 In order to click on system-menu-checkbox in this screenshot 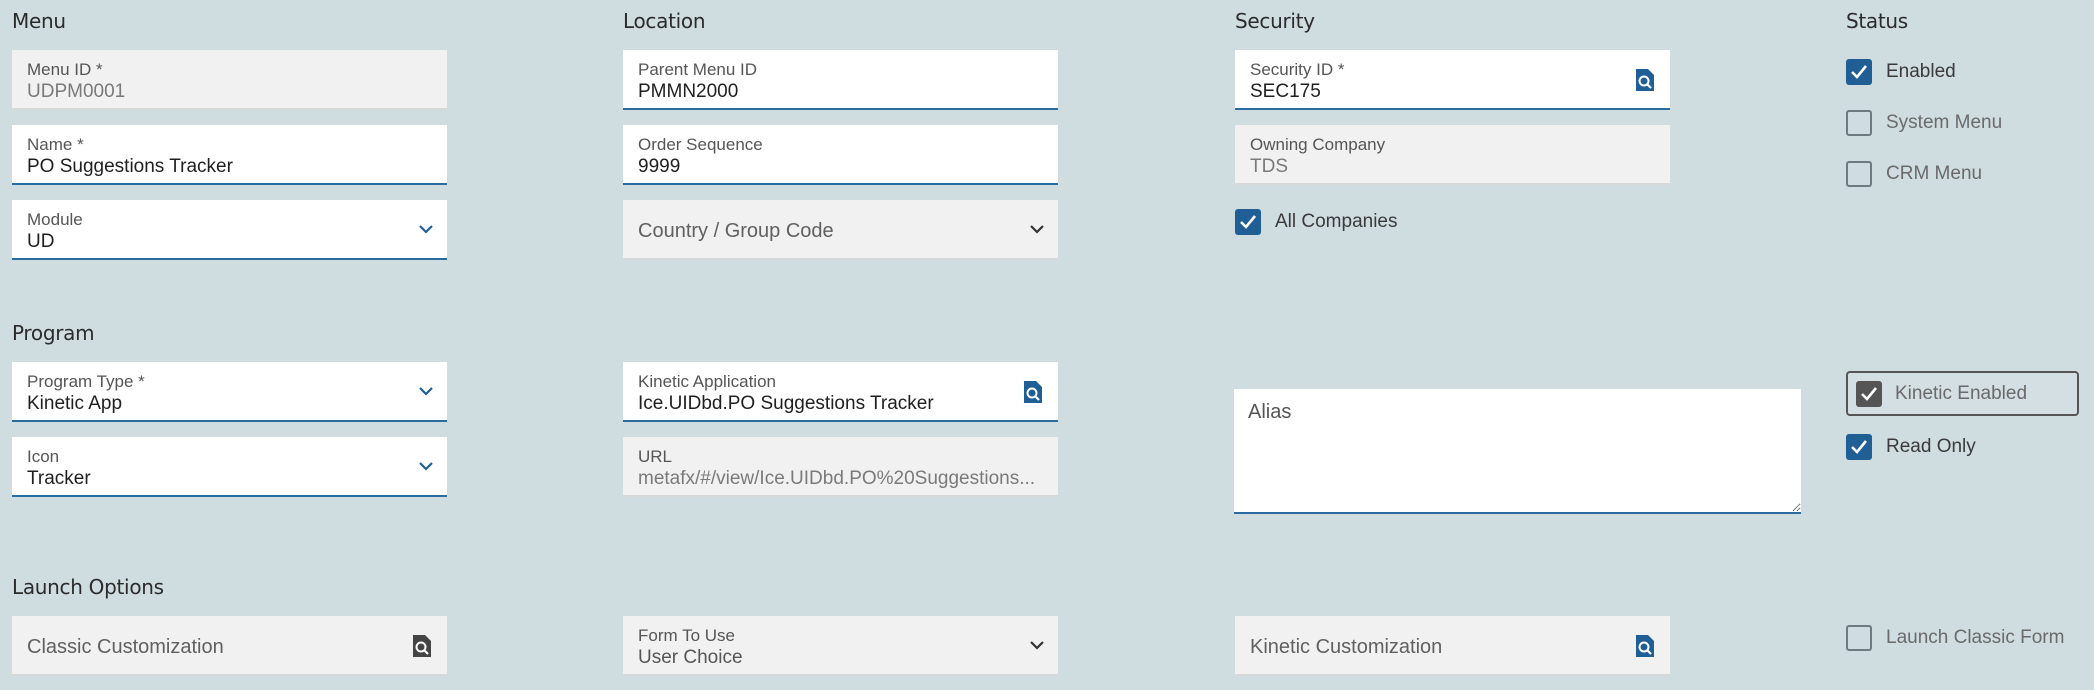, I will do `click(1859, 123)`.